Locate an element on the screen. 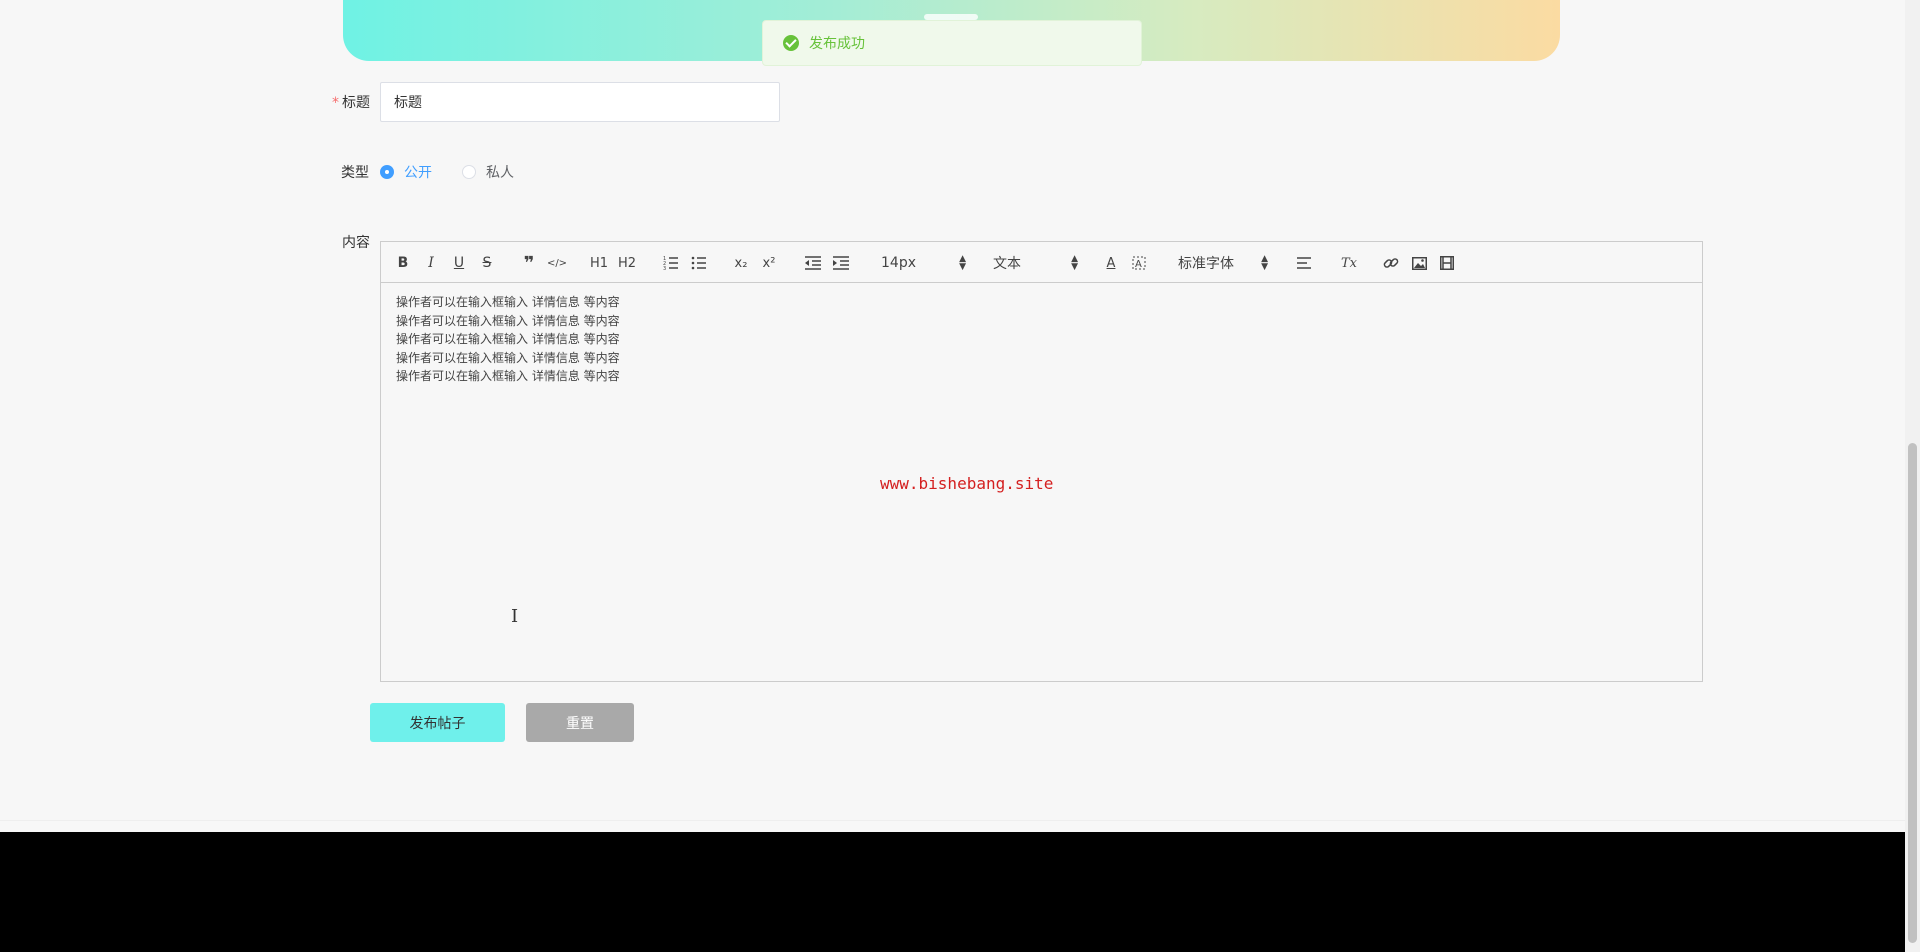 The image size is (1920, 952). text-color-button: A is located at coordinates (1111, 263).